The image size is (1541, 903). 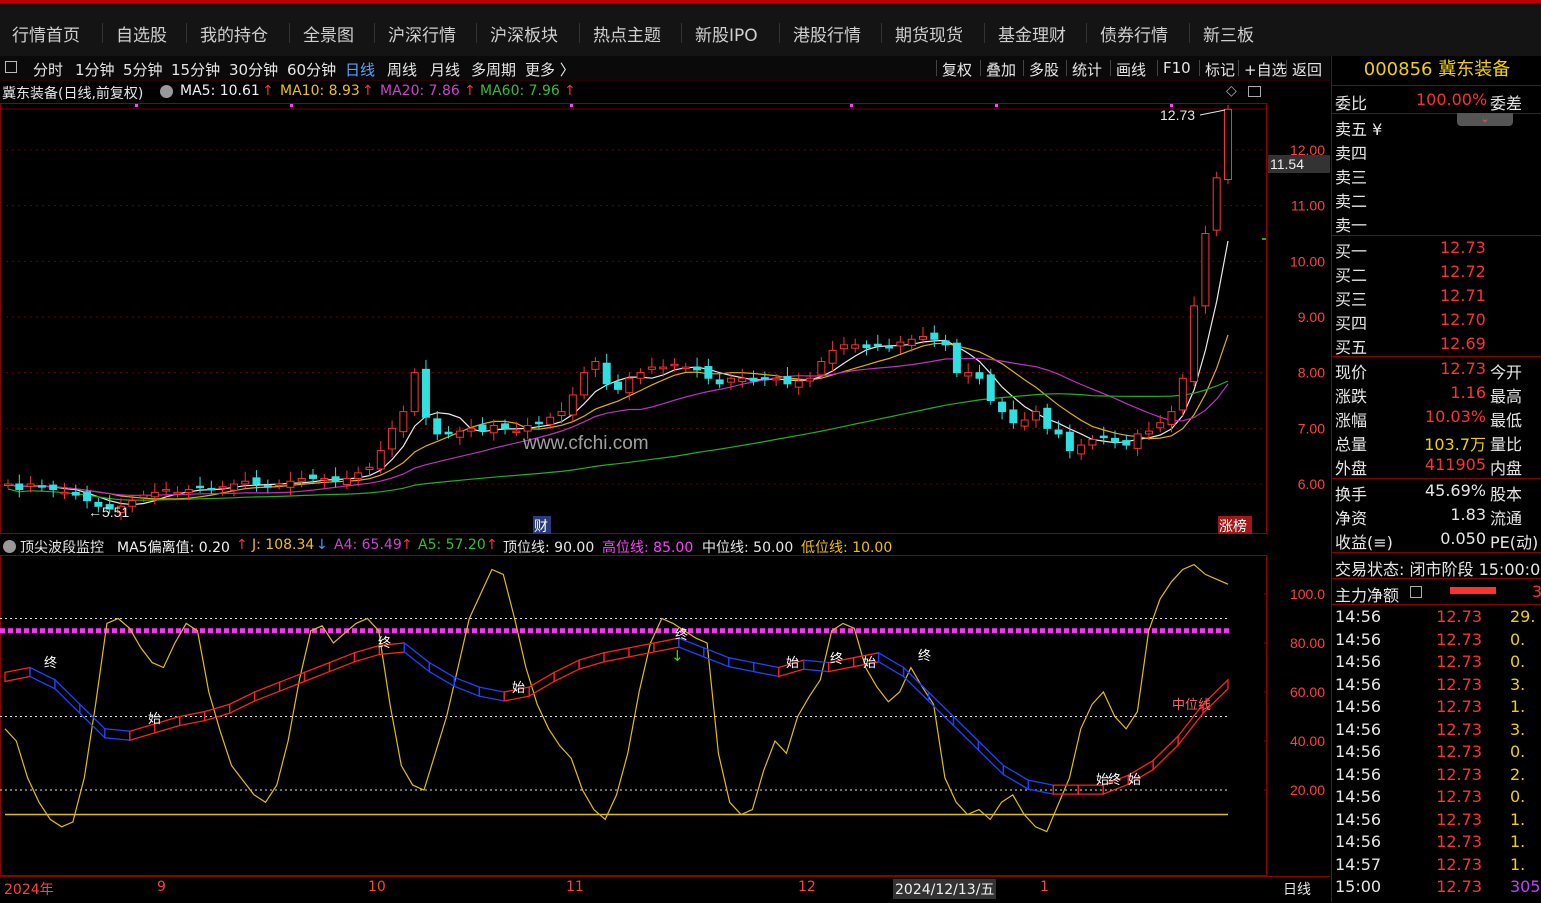 I want to click on tool-button-3: 统计, so click(x=1087, y=69).